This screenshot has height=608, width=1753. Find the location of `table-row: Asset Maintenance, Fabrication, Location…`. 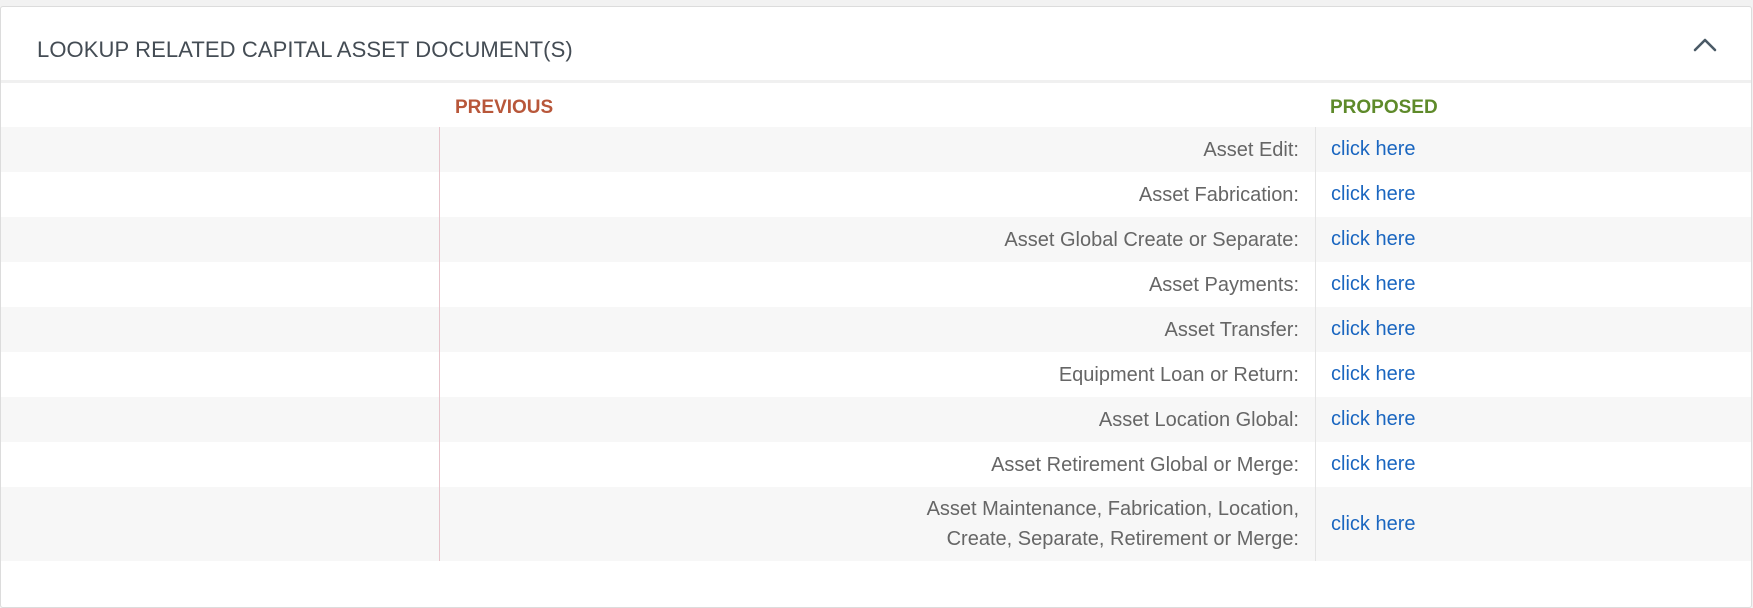

table-row: Asset Maintenance, Fabrication, Location… is located at coordinates (876, 524).